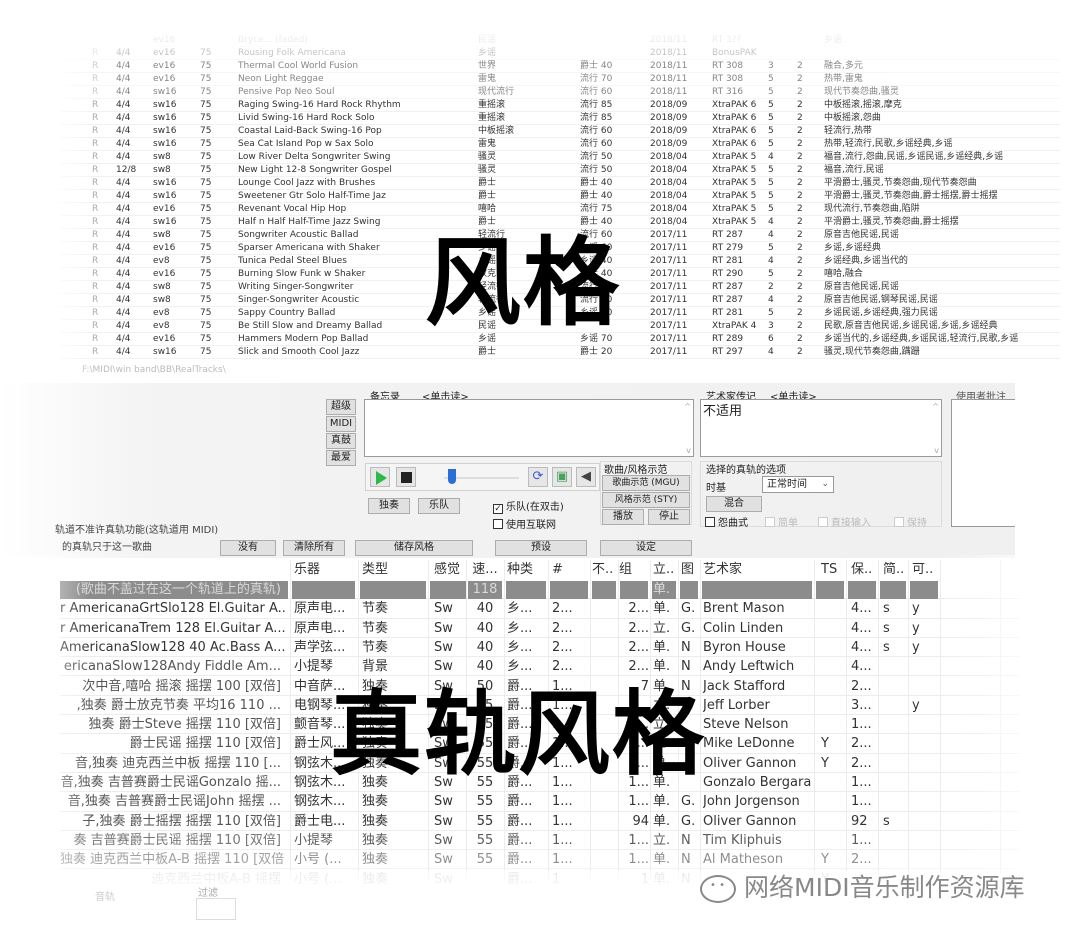 Image resolution: width=1080 pixels, height=941 pixels. What do you see at coordinates (866, 569) in the screenshot?
I see `col-header-keep: 保..` at bounding box center [866, 569].